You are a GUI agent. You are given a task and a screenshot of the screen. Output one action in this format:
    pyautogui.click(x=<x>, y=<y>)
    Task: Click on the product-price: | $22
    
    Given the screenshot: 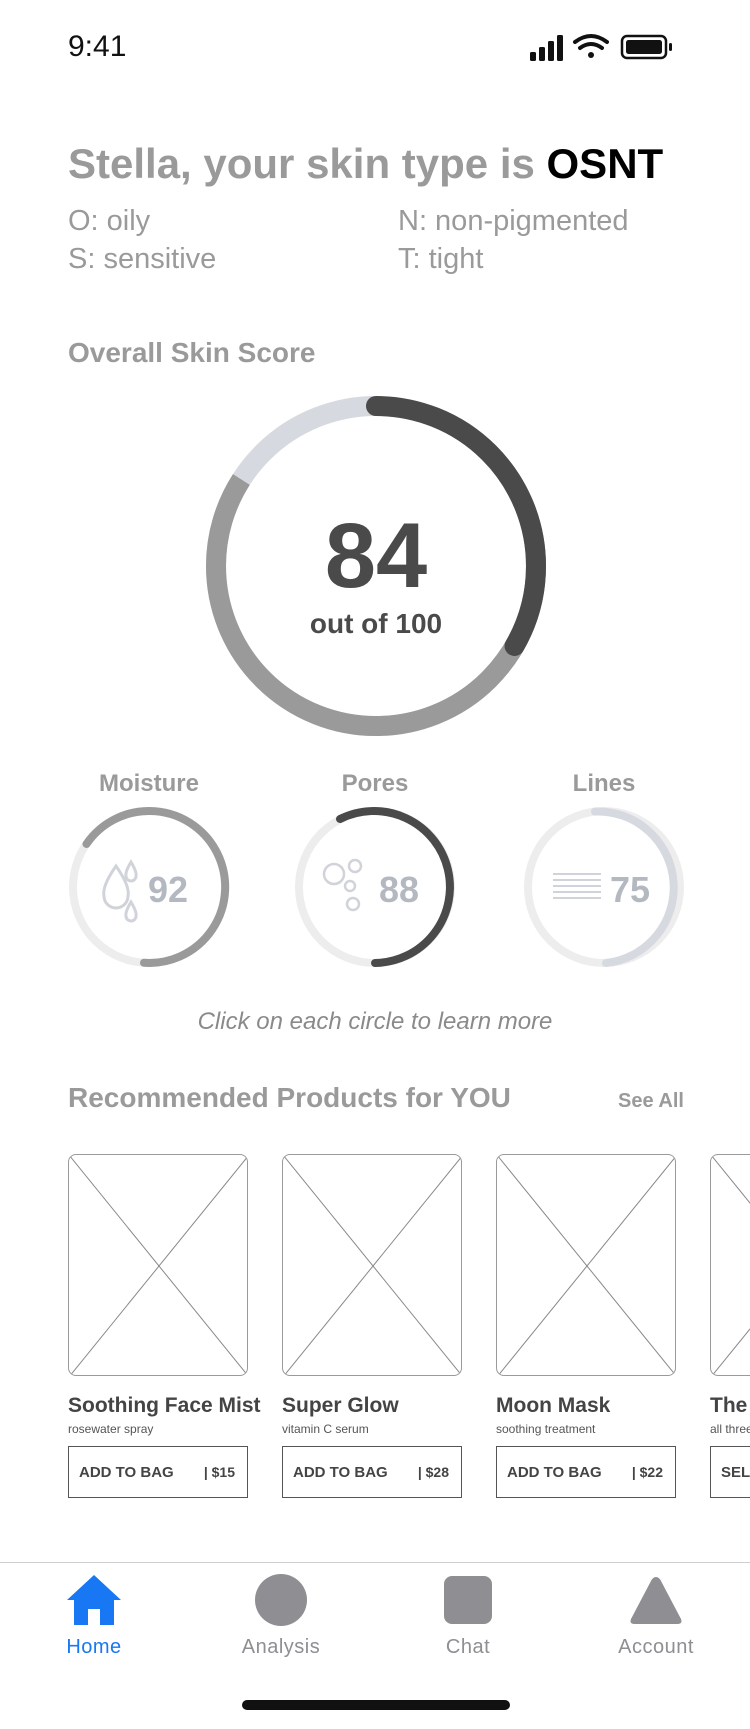 What is the action you would take?
    pyautogui.click(x=647, y=1472)
    